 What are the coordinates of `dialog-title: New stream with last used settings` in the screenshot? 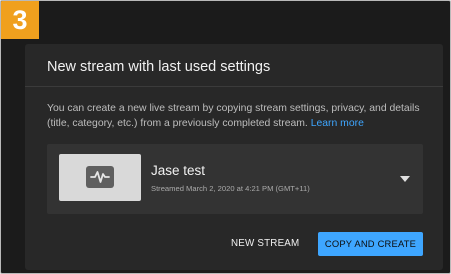 It's located at (159, 67).